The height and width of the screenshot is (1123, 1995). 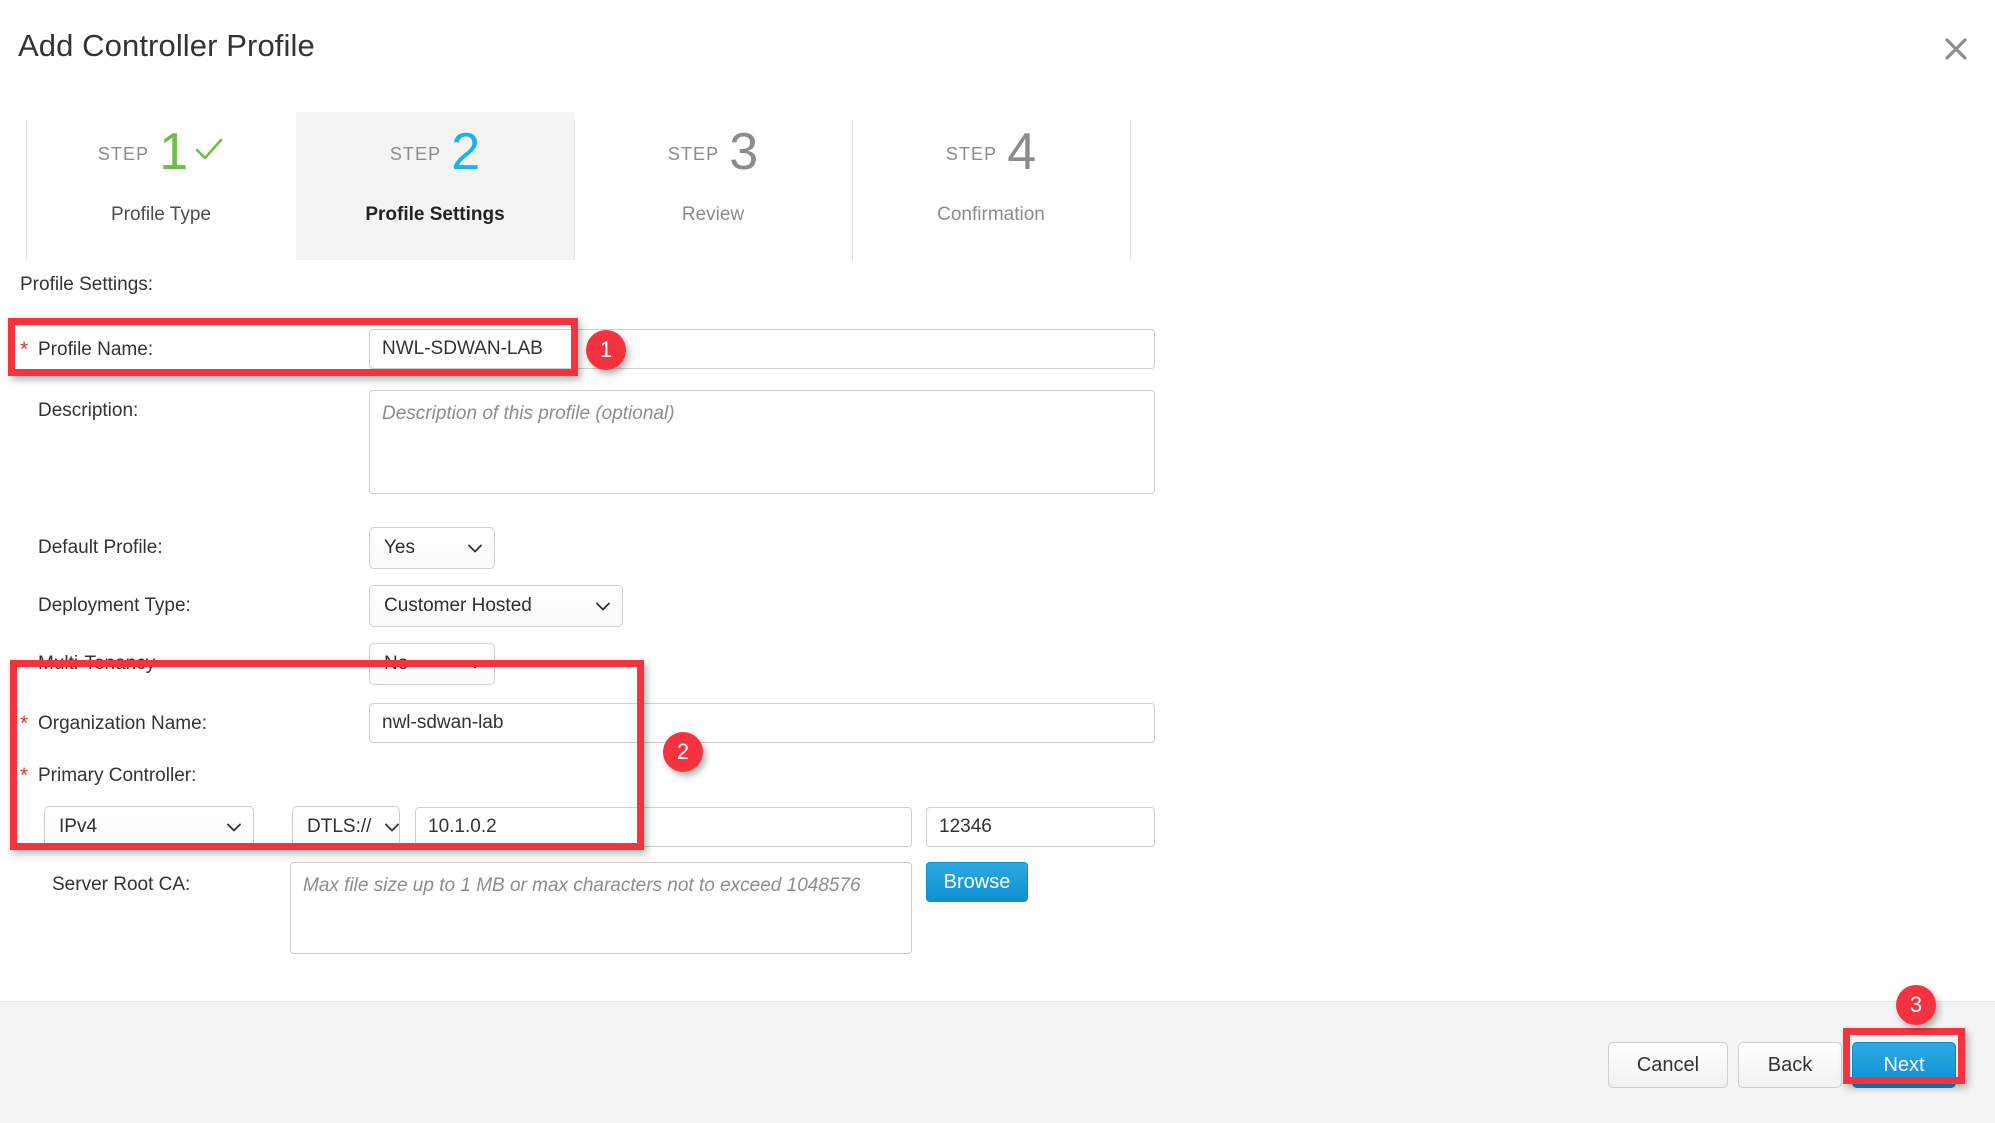 What do you see at coordinates (693, 154) in the screenshot?
I see `step-3-word: STEP` at bounding box center [693, 154].